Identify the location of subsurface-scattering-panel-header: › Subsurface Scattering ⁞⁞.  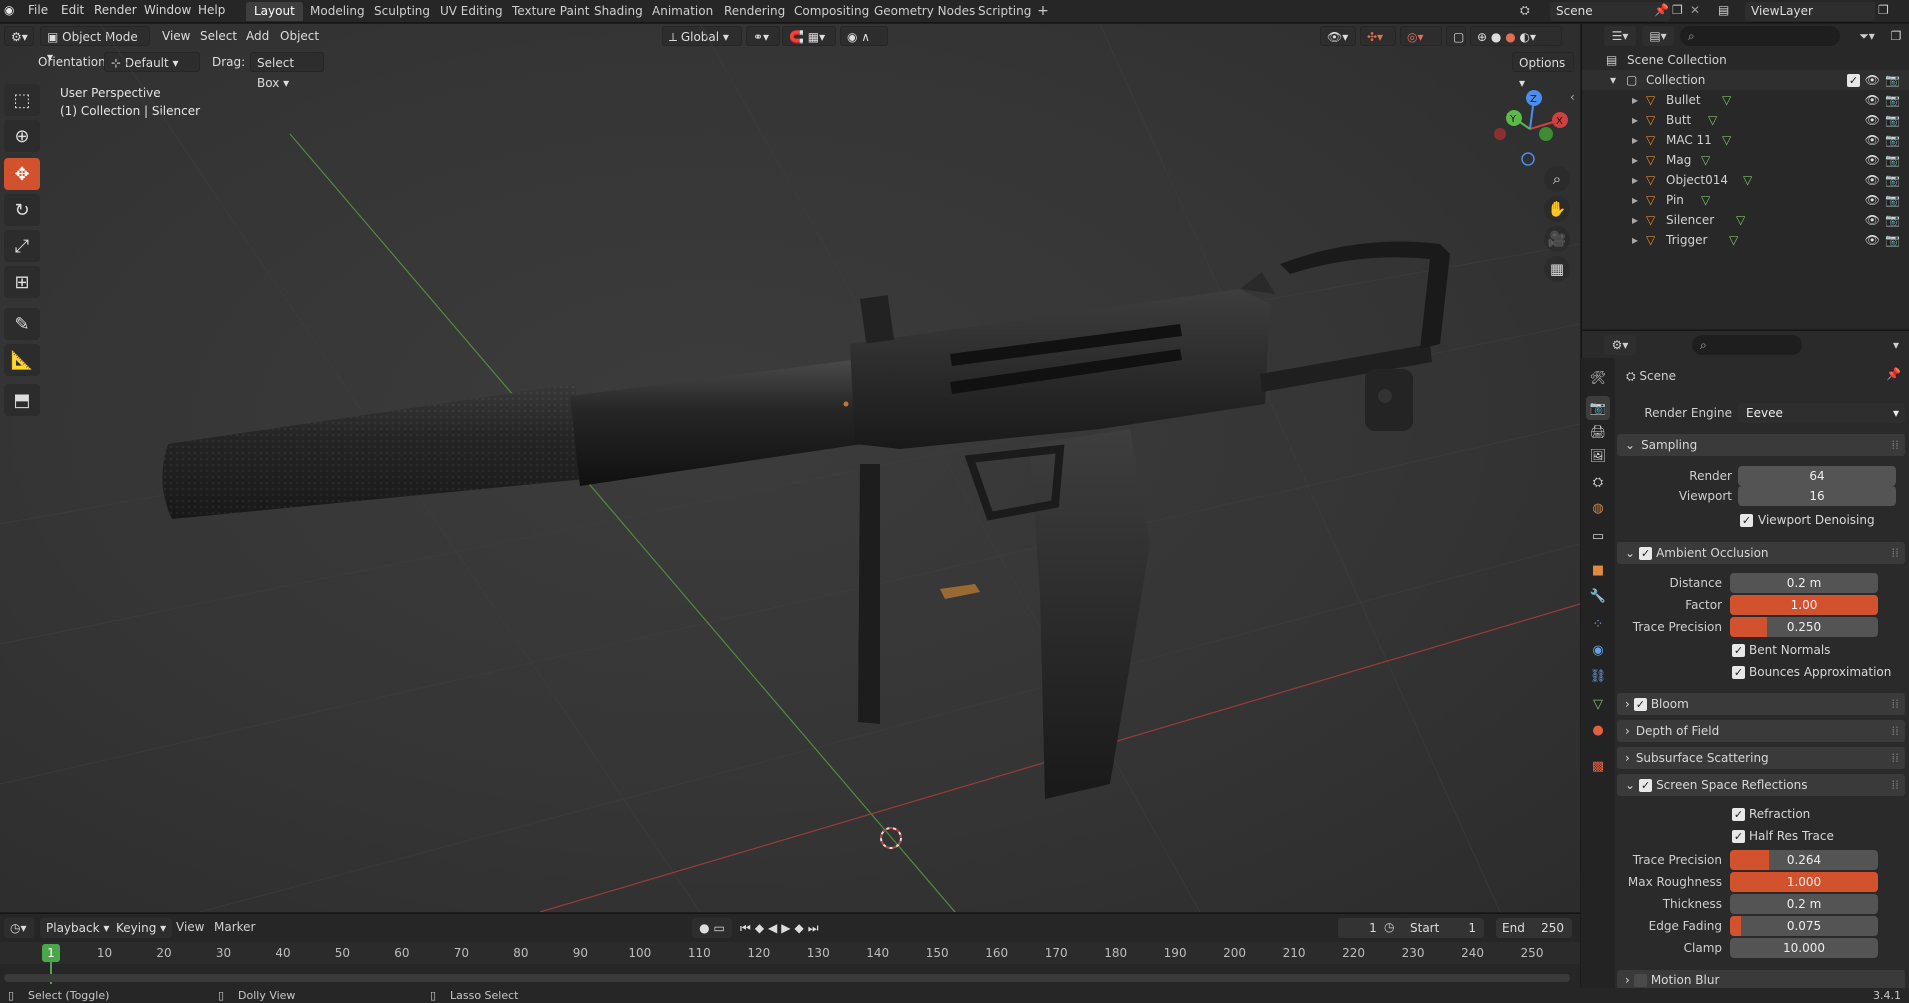
(1761, 758).